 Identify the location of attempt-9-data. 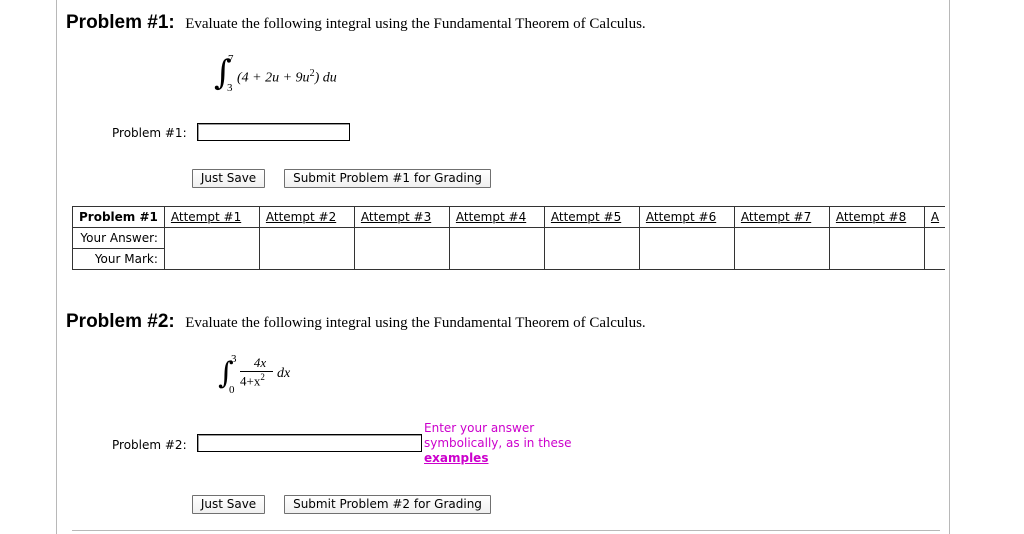
(934, 248).